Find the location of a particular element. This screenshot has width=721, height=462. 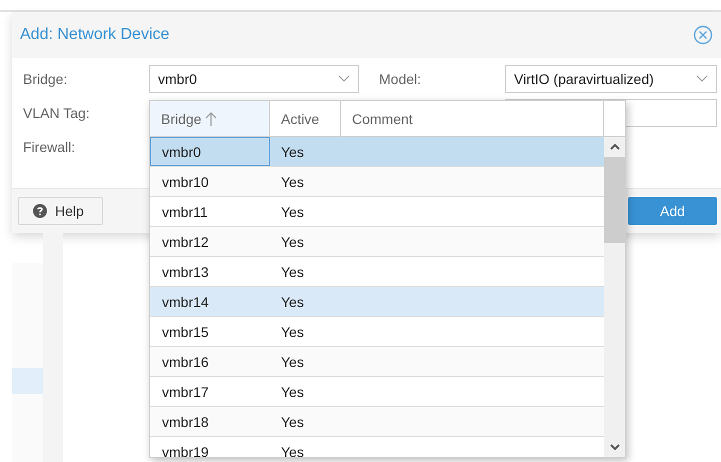

bridge-dropdown: vmbr0 is located at coordinates (254, 79).